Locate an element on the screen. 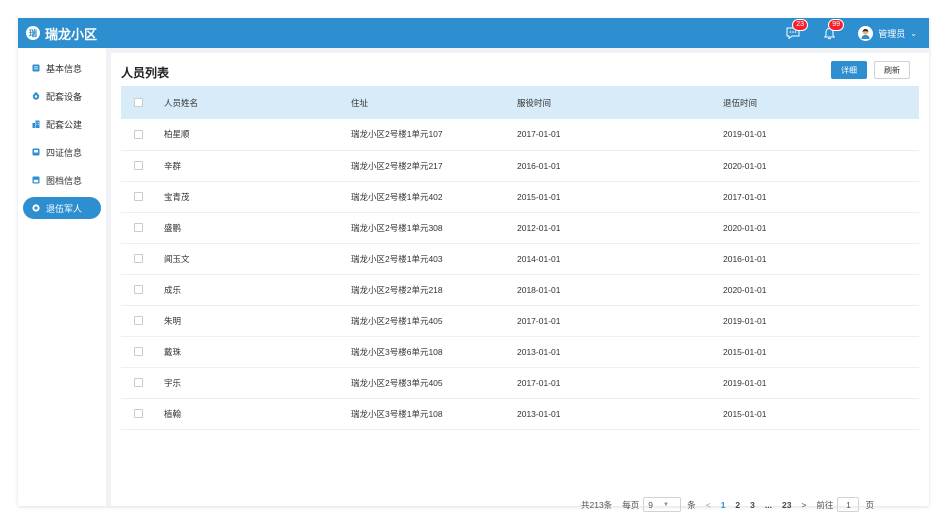  logo: 瑞 瑞龙小区 is located at coordinates (61, 33).